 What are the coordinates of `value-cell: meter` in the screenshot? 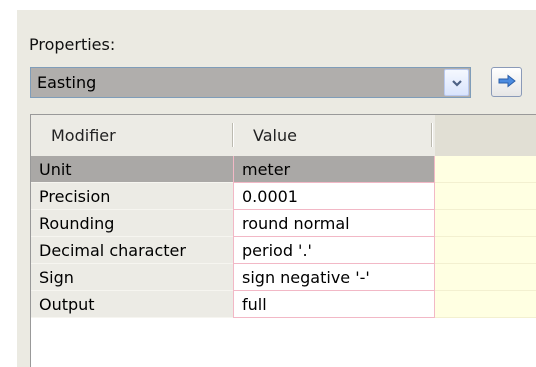 It's located at (334, 169).